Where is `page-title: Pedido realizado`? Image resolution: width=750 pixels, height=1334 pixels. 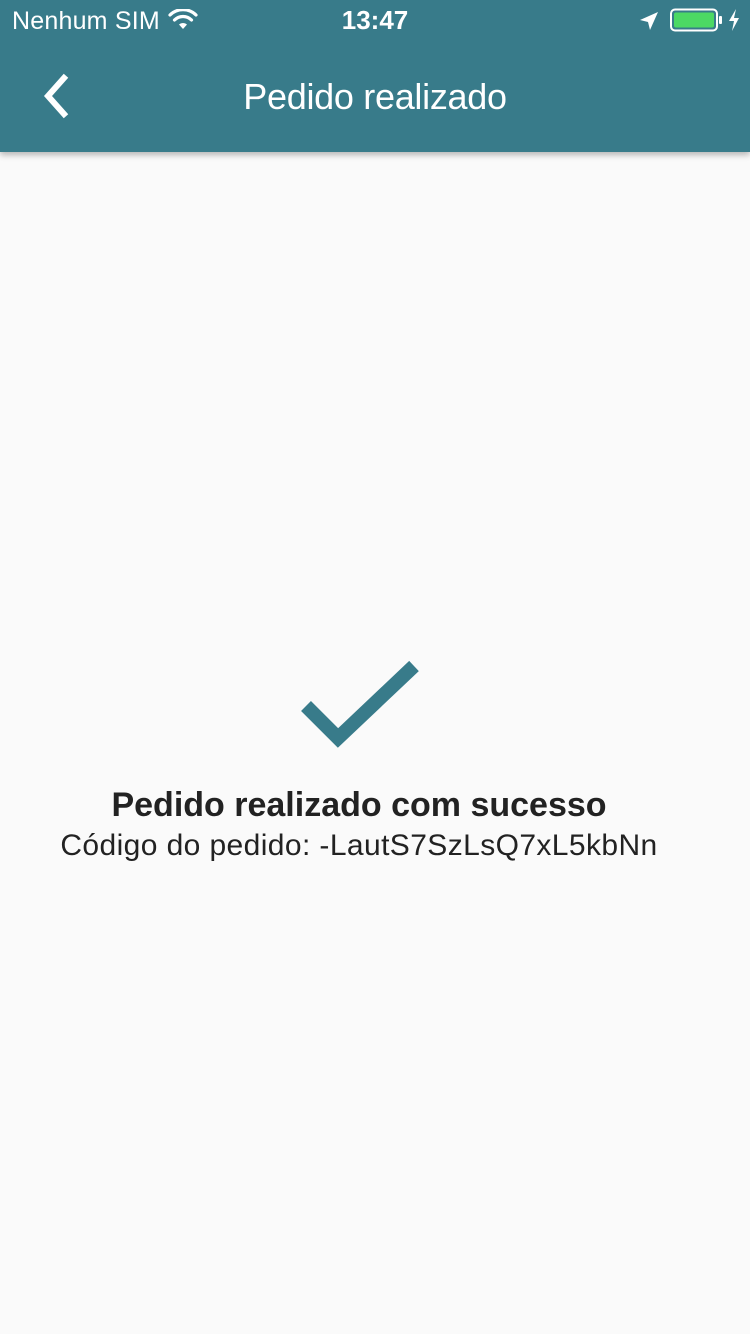
page-title: Pedido realizado is located at coordinates (375, 96).